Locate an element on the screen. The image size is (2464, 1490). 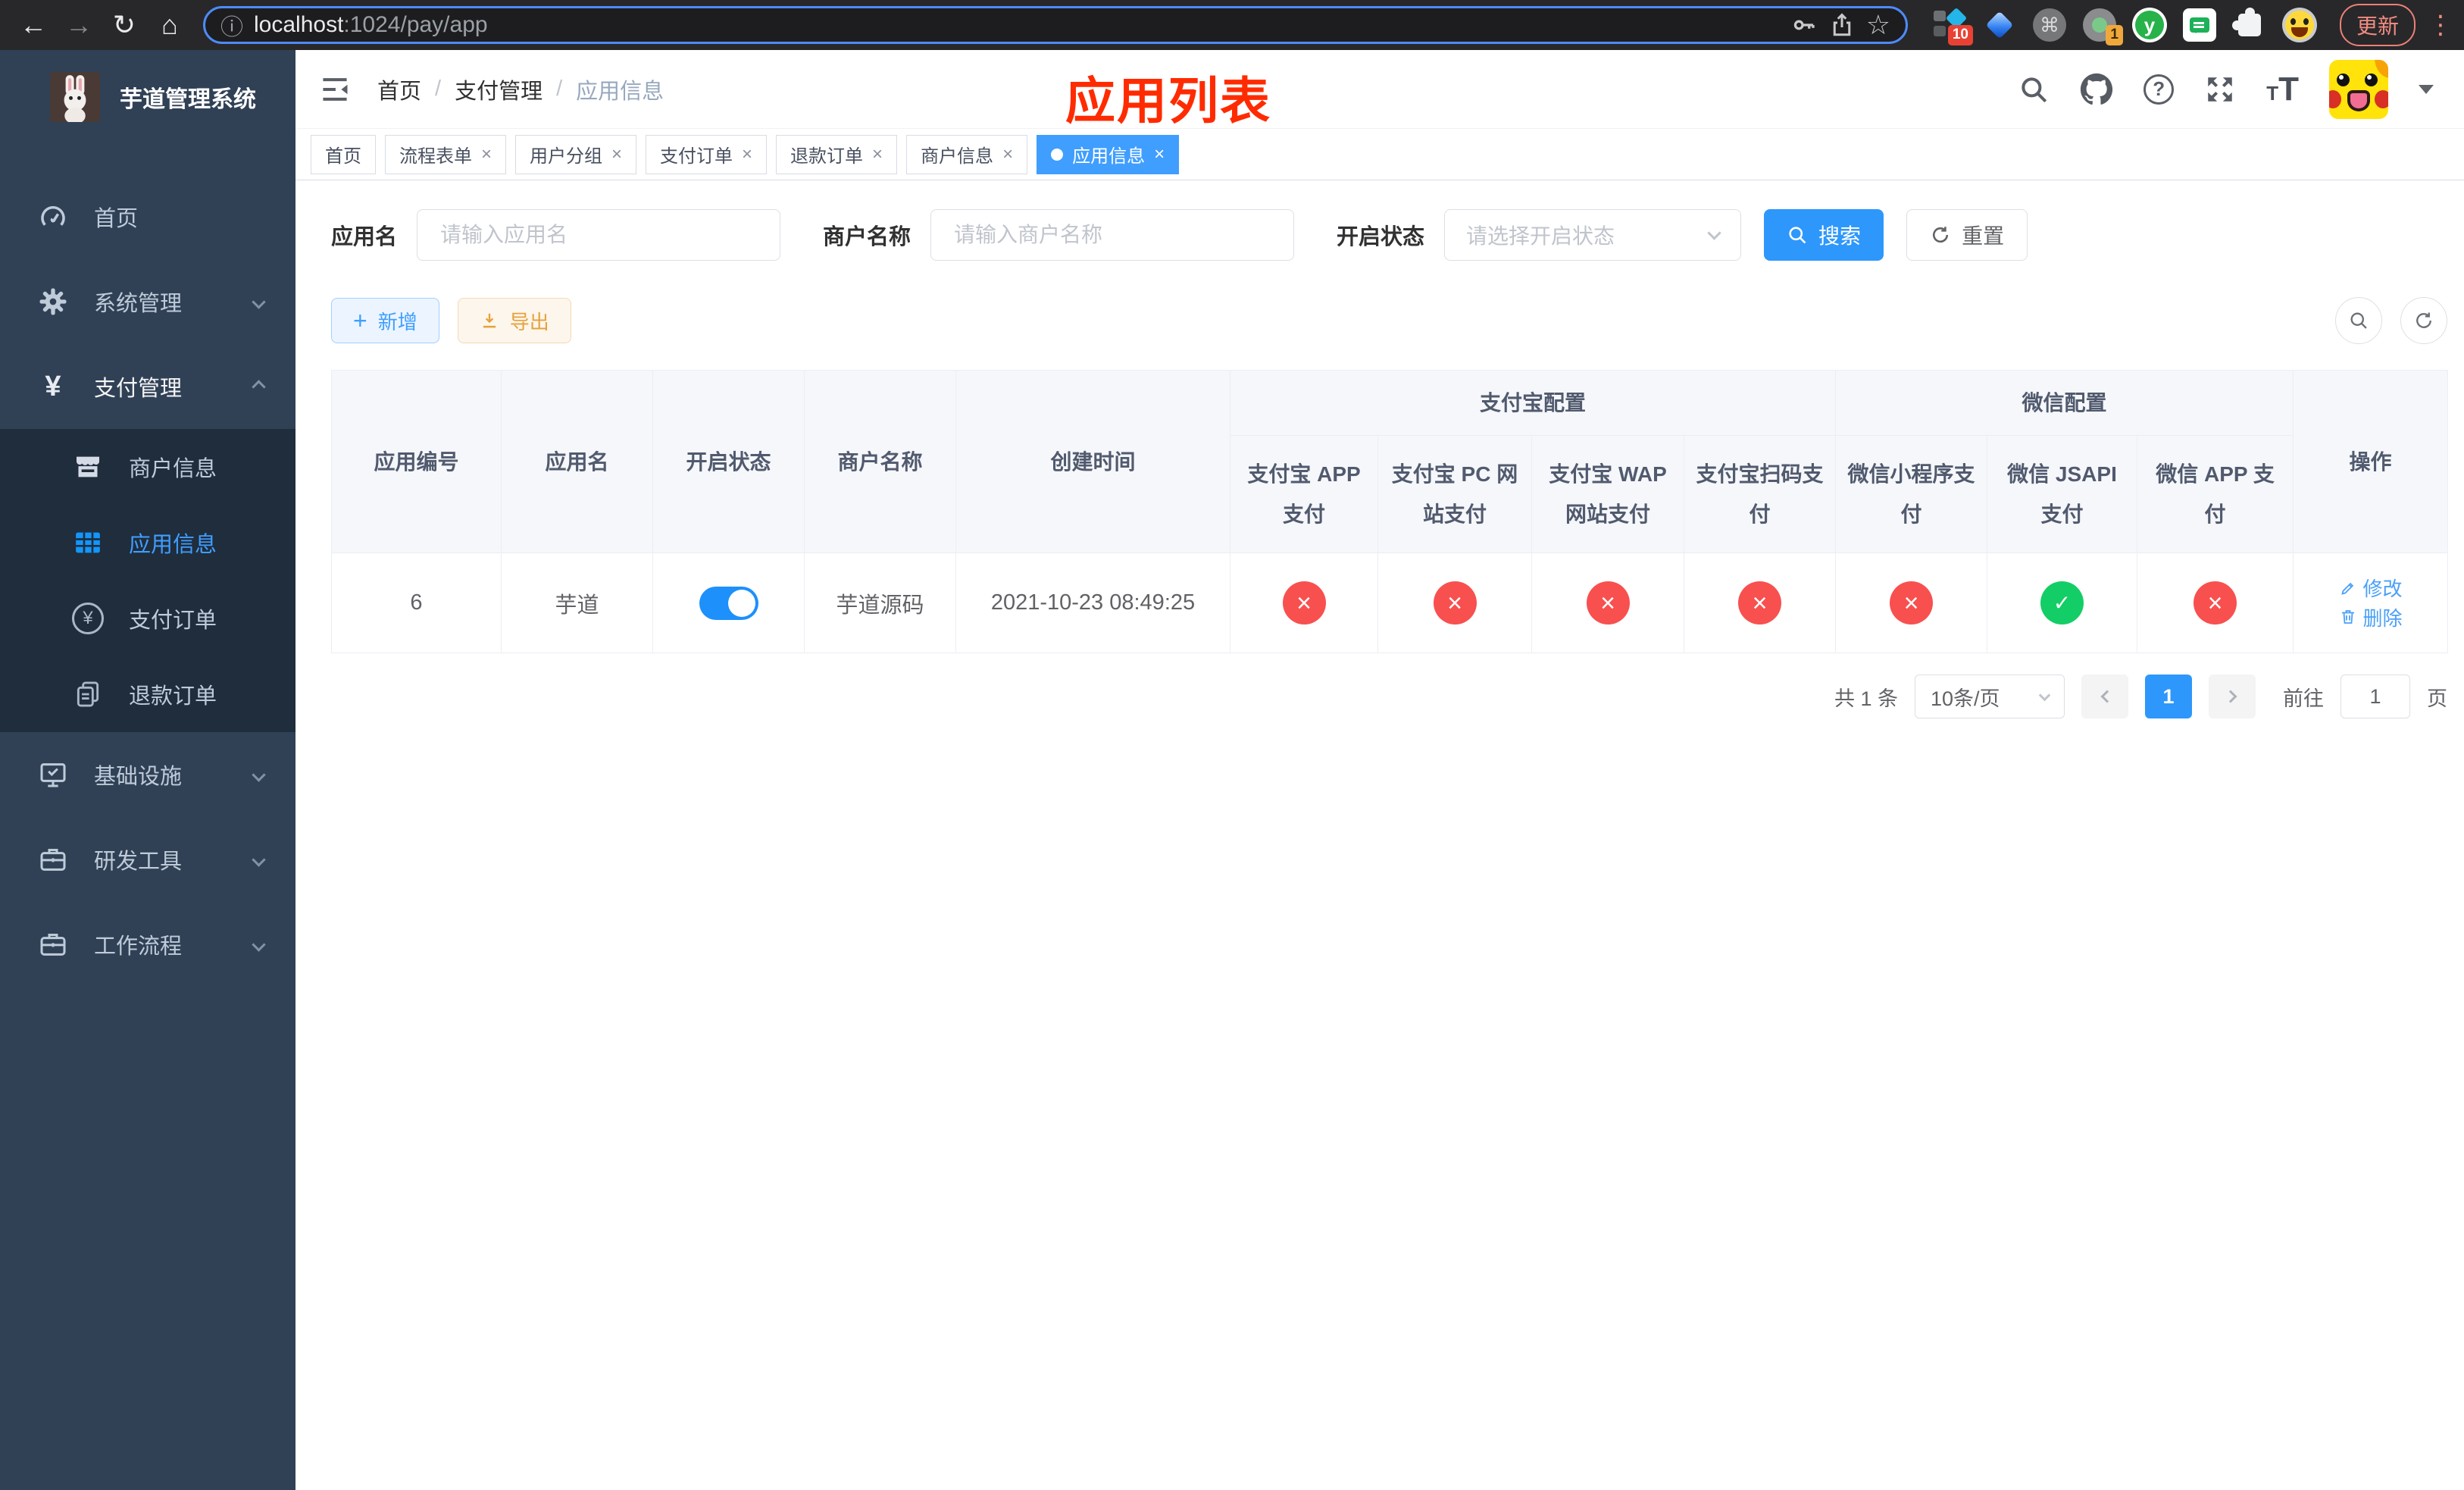
delete-link: 删除 is located at coordinates (2371, 617).